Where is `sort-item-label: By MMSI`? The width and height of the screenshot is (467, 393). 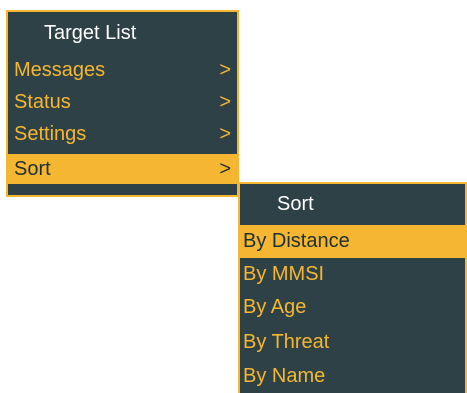
sort-item-label: By MMSI is located at coordinates (284, 274).